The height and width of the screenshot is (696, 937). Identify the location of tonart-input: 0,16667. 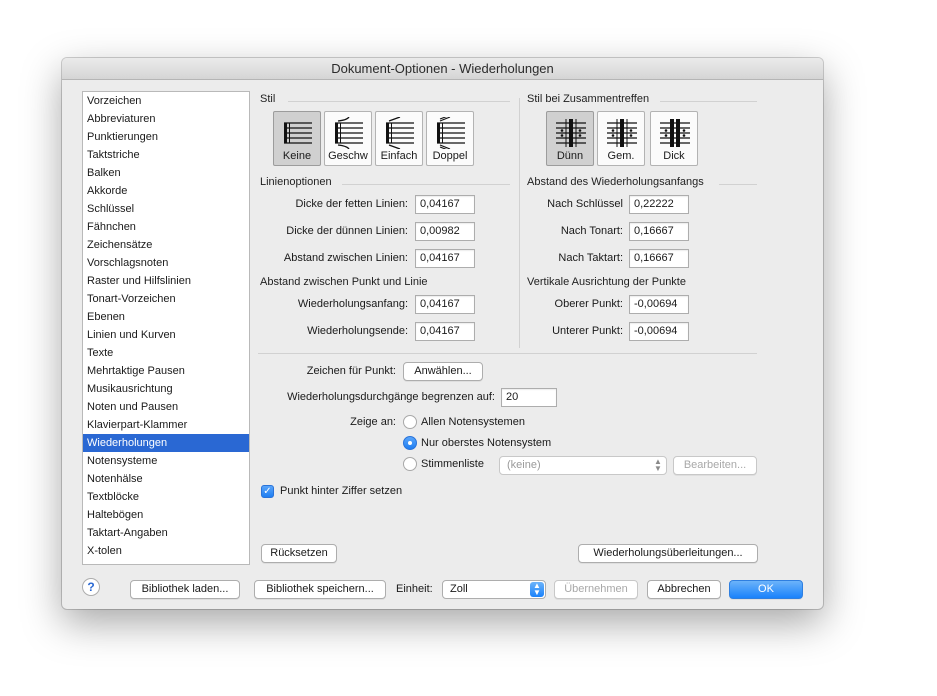
(659, 231).